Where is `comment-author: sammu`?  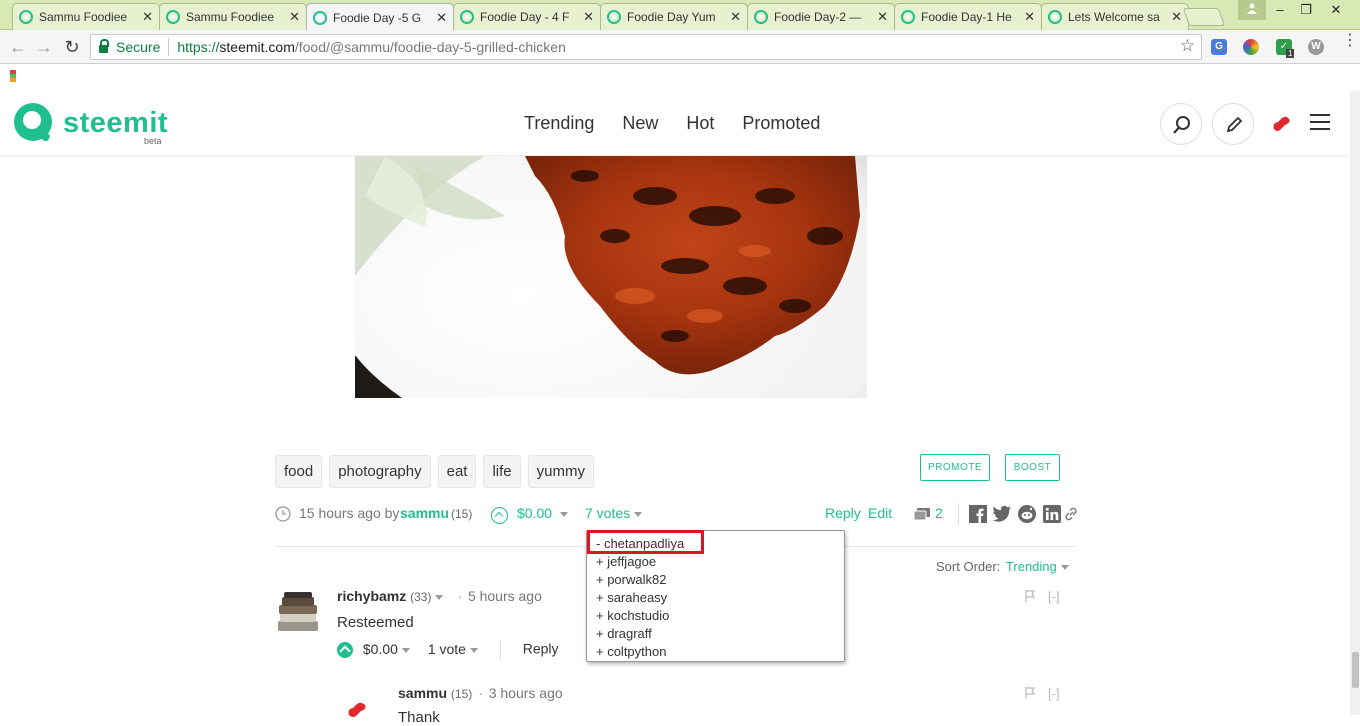
comment-author: sammu is located at coordinates (422, 693).